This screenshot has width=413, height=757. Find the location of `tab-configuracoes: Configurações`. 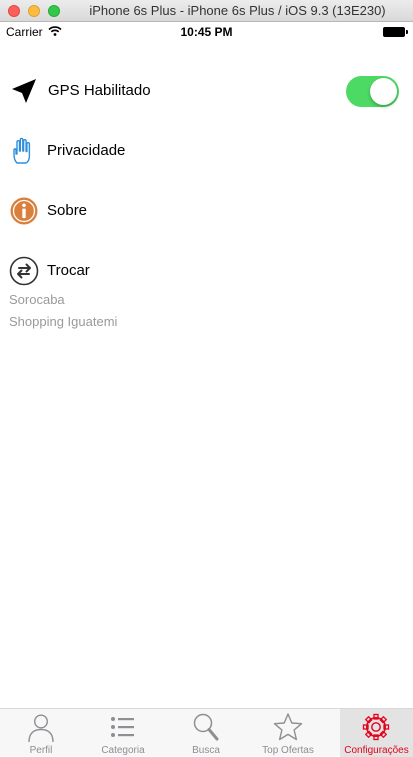

tab-configuracoes: Configurações is located at coordinates (376, 733).